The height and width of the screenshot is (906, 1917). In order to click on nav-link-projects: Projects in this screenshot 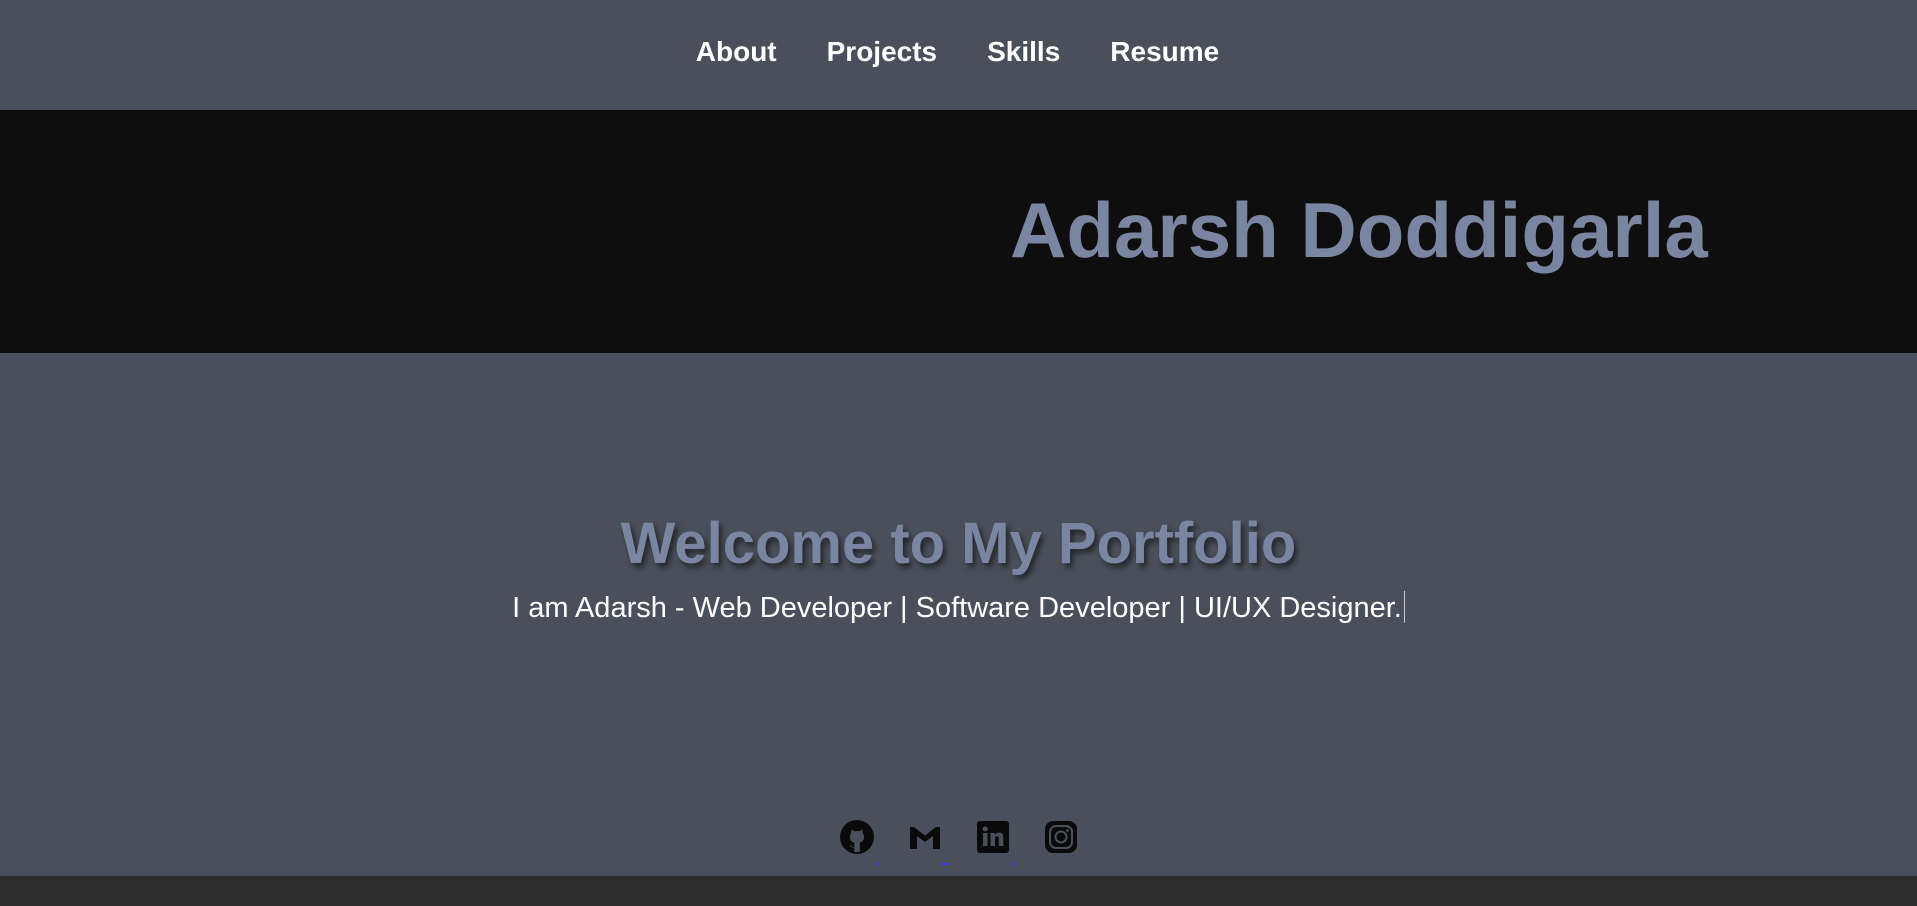, I will do `click(882, 51)`.